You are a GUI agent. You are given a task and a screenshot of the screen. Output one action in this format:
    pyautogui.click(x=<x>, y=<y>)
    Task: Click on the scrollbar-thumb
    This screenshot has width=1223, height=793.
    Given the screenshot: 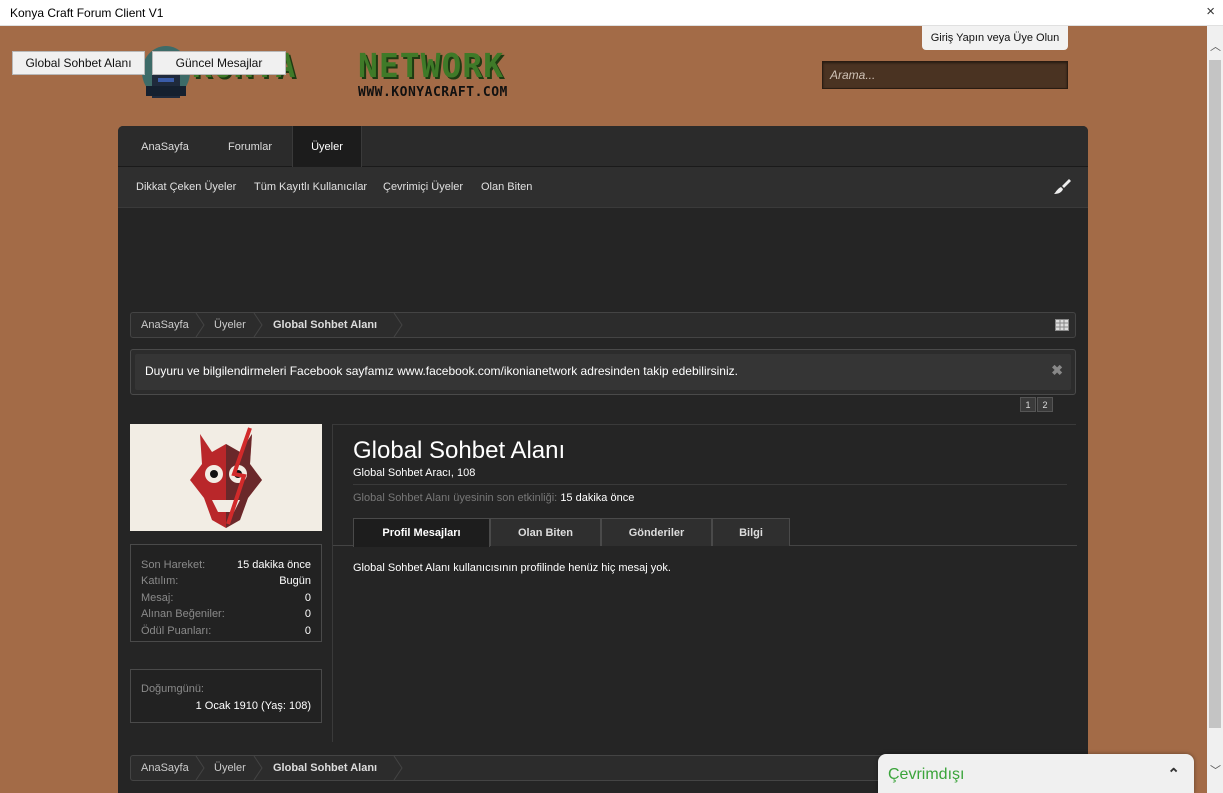 What is the action you would take?
    pyautogui.click(x=1215, y=394)
    